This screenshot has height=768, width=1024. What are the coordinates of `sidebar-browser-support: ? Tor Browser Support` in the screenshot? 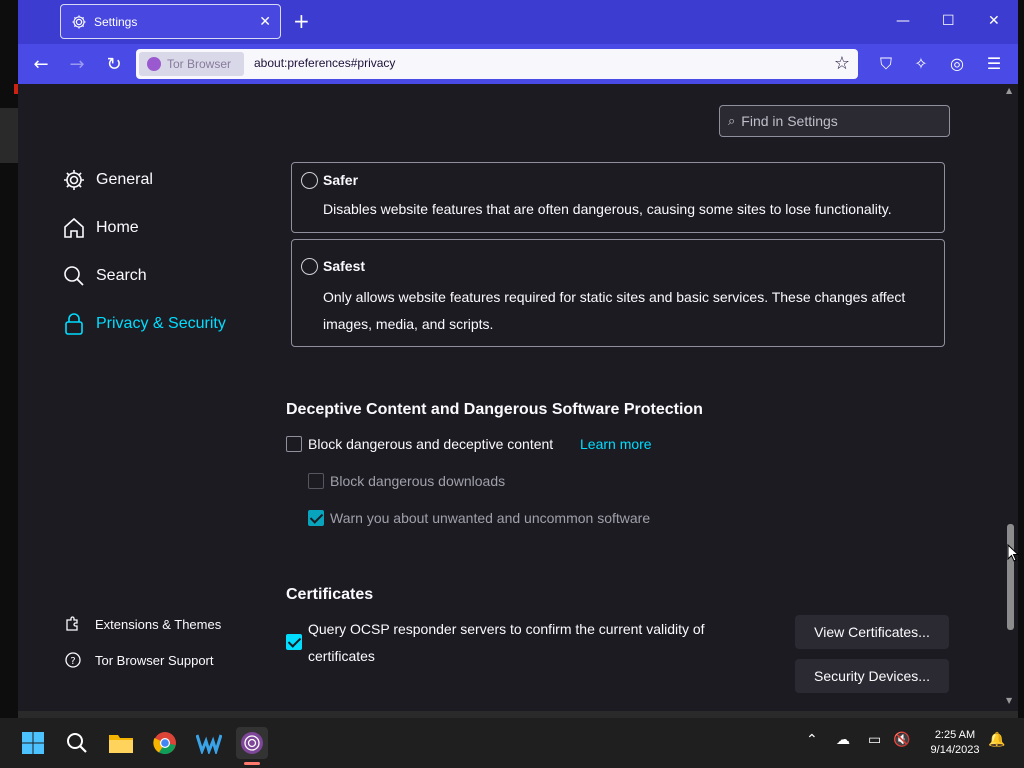 It's located at (139, 660).